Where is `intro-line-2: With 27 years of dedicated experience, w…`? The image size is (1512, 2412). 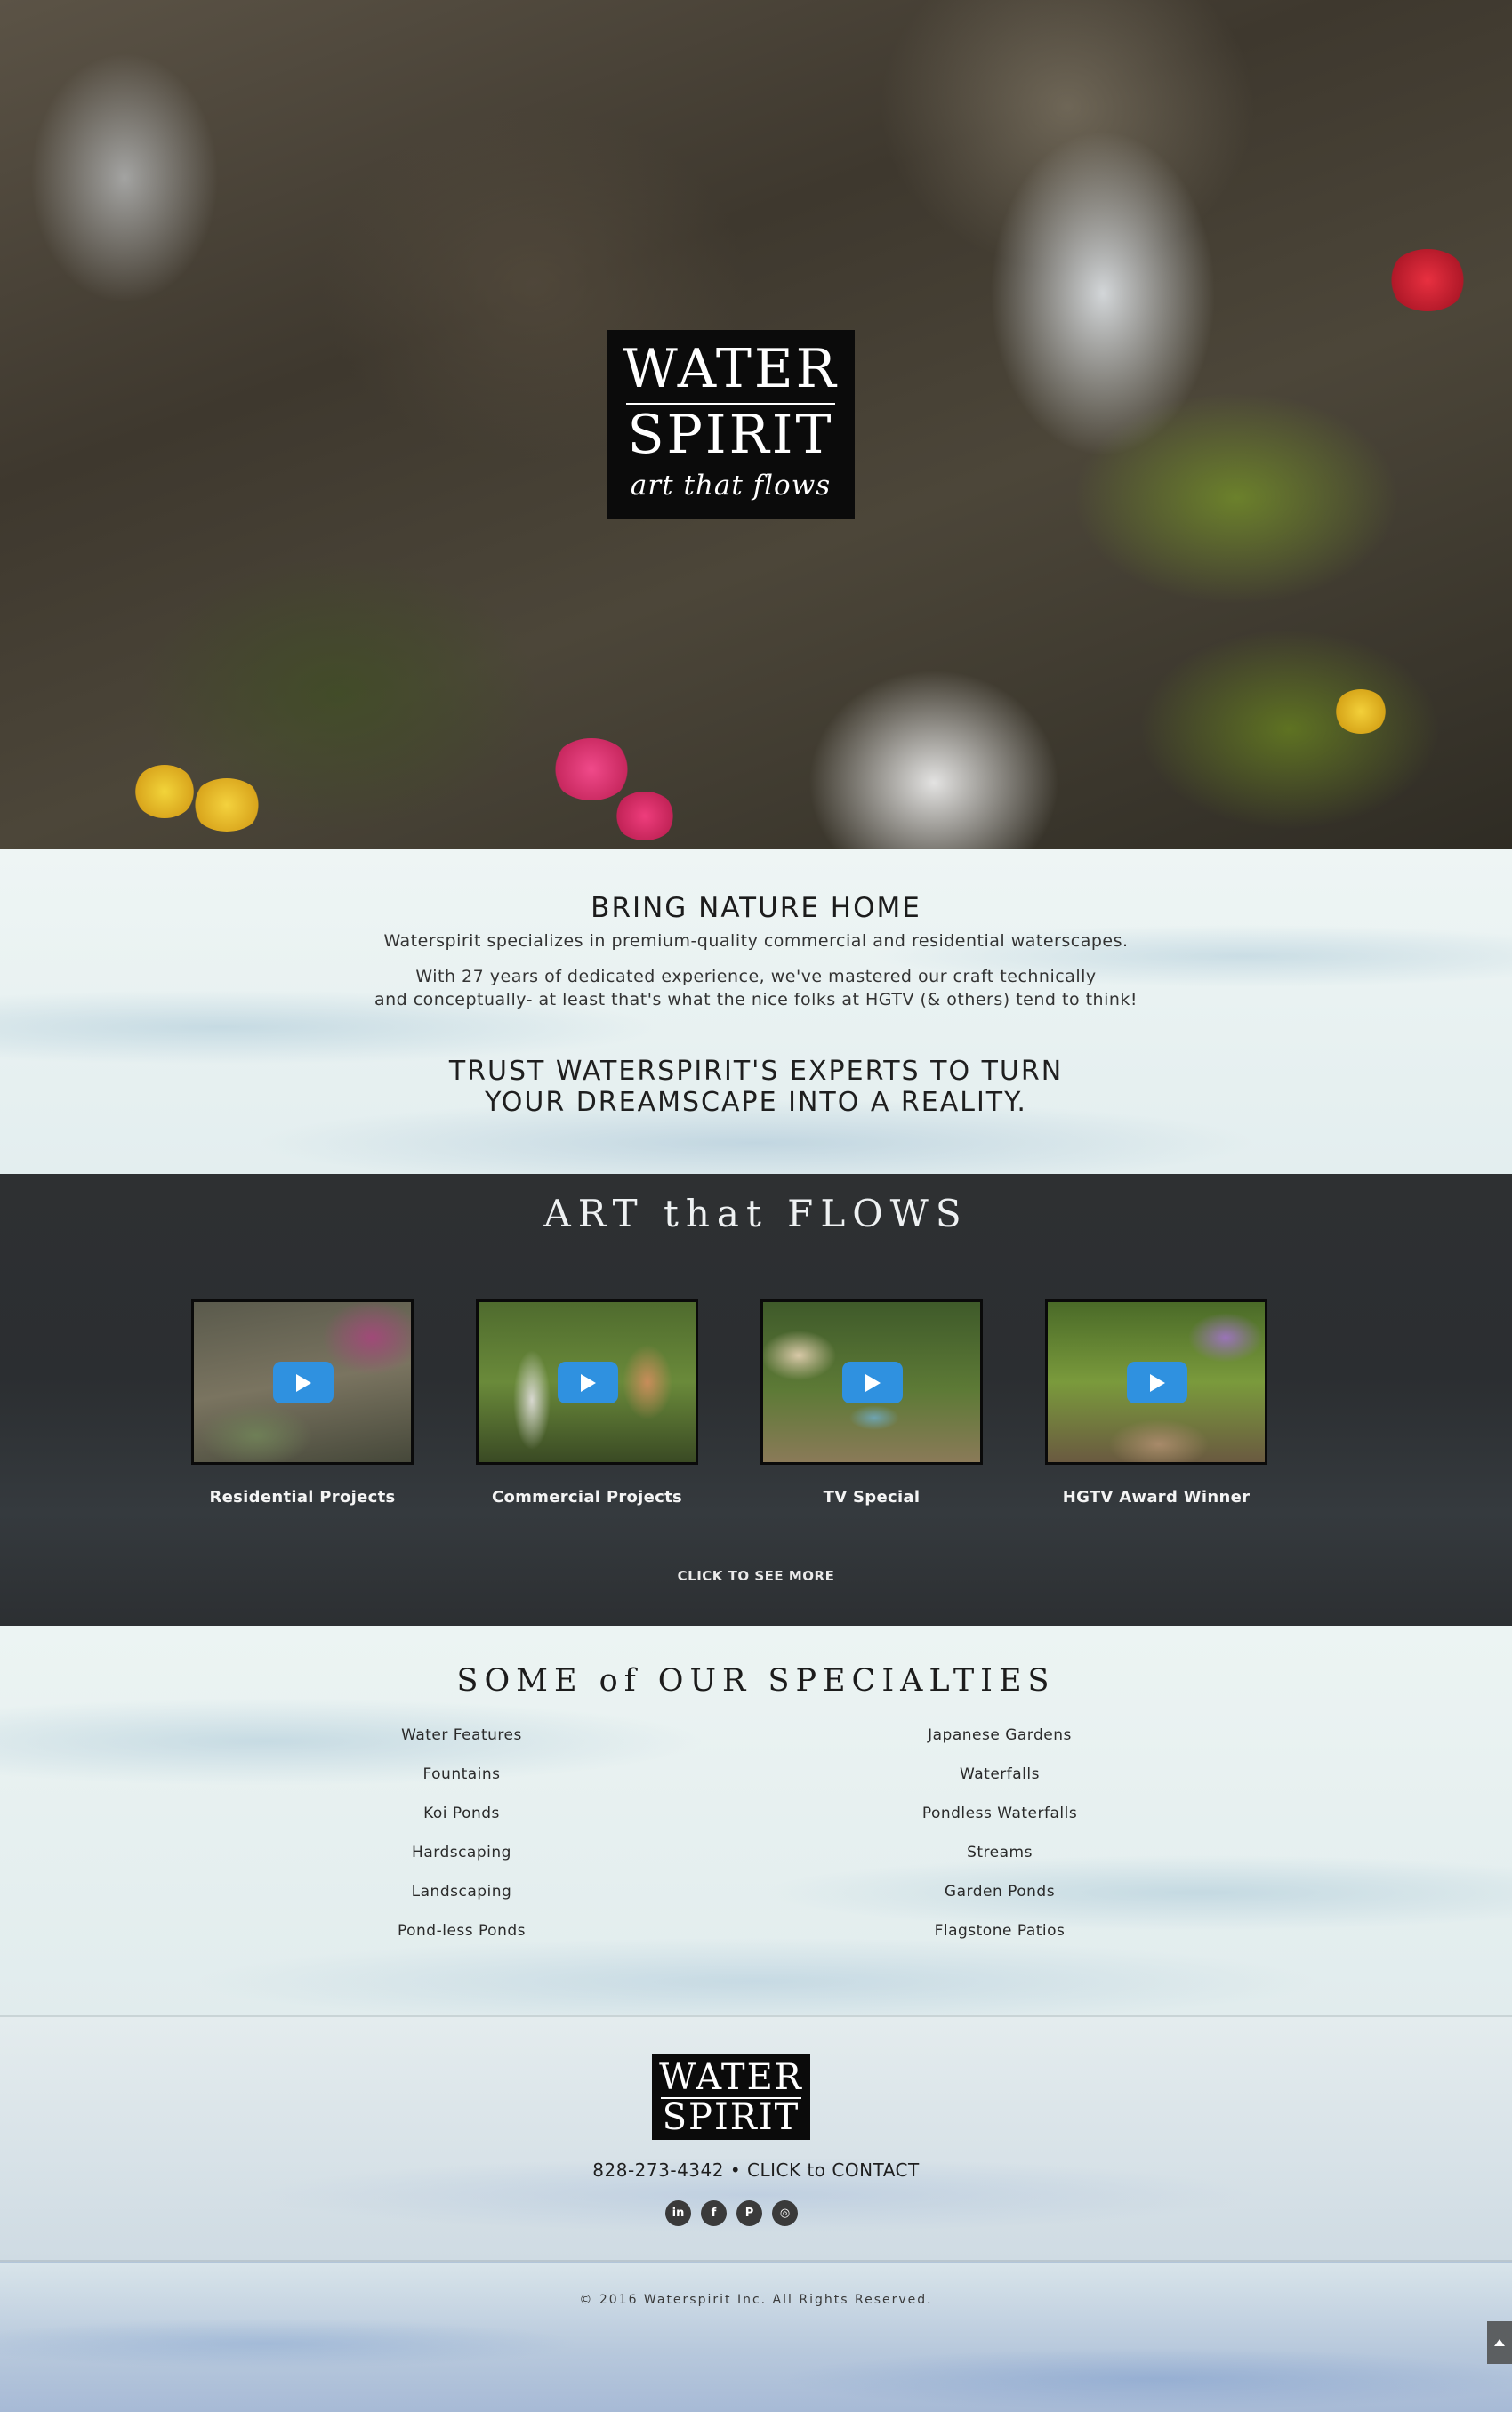 intro-line-2: With 27 years of dedicated experience, w… is located at coordinates (756, 977).